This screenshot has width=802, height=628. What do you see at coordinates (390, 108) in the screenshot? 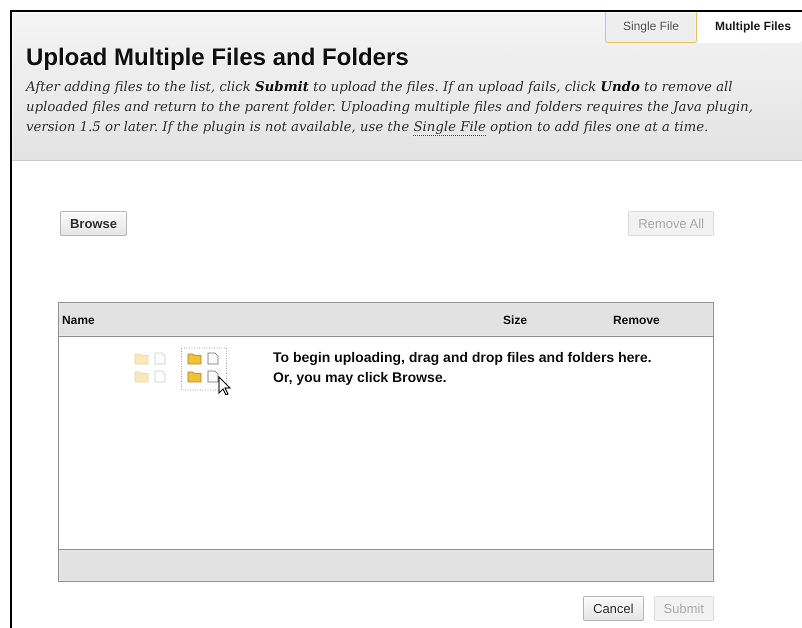
I see `instructions-text: After adding files to the list, click Submit to upload the files. If an upload fails, click Undo to remove all uploaded files and return to the parent folder. Uploading multiple files and folders requires the Java plugin, version 1.5 or later. If the plugin is not available, use the Single File option to add files one at a time.` at bounding box center [390, 108].